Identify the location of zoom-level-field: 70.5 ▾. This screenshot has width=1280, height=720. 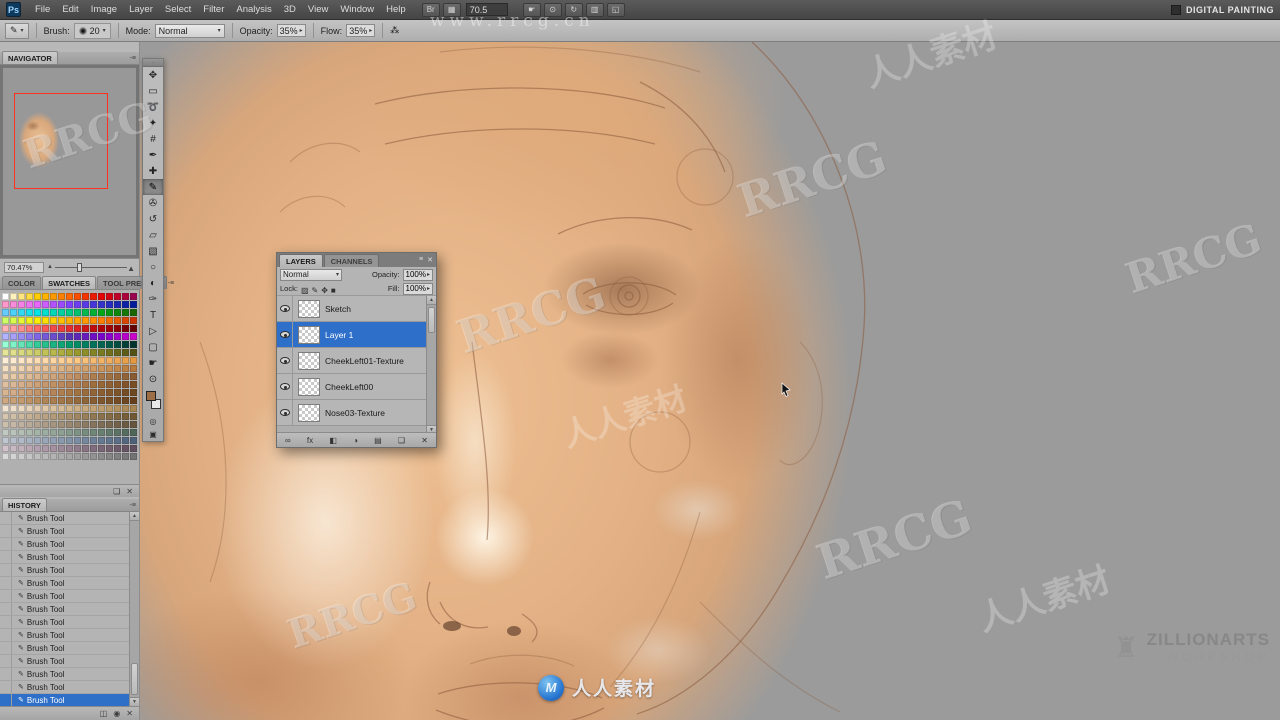
(486, 9).